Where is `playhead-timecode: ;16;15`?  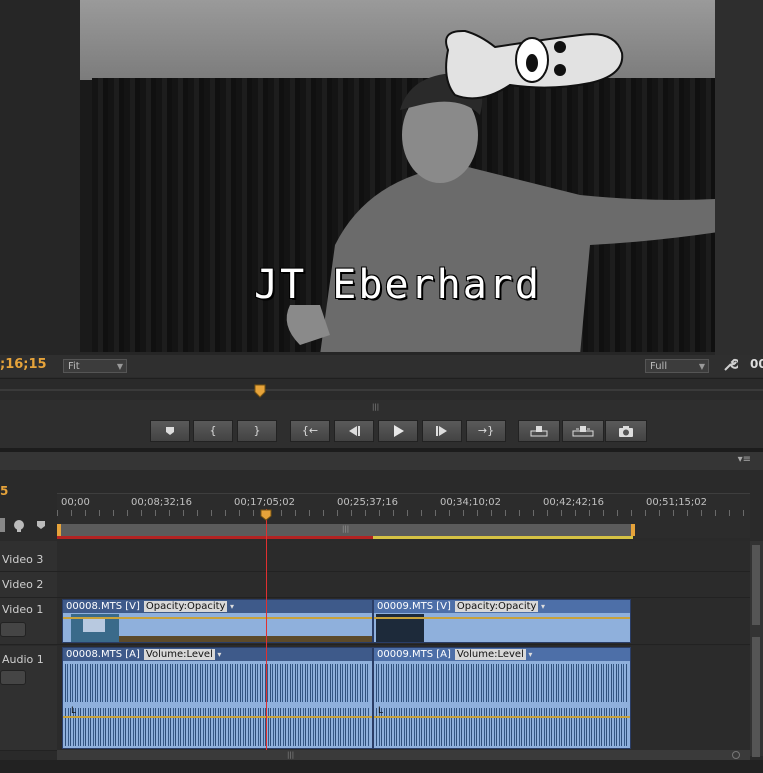
playhead-timecode: ;16;15 is located at coordinates (23, 364).